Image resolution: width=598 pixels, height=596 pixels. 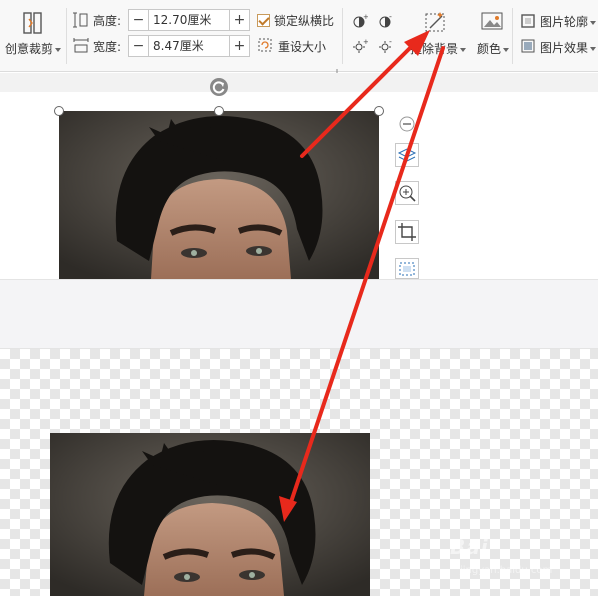 I want to click on picture-color-label: 颜色, so click(x=489, y=49).